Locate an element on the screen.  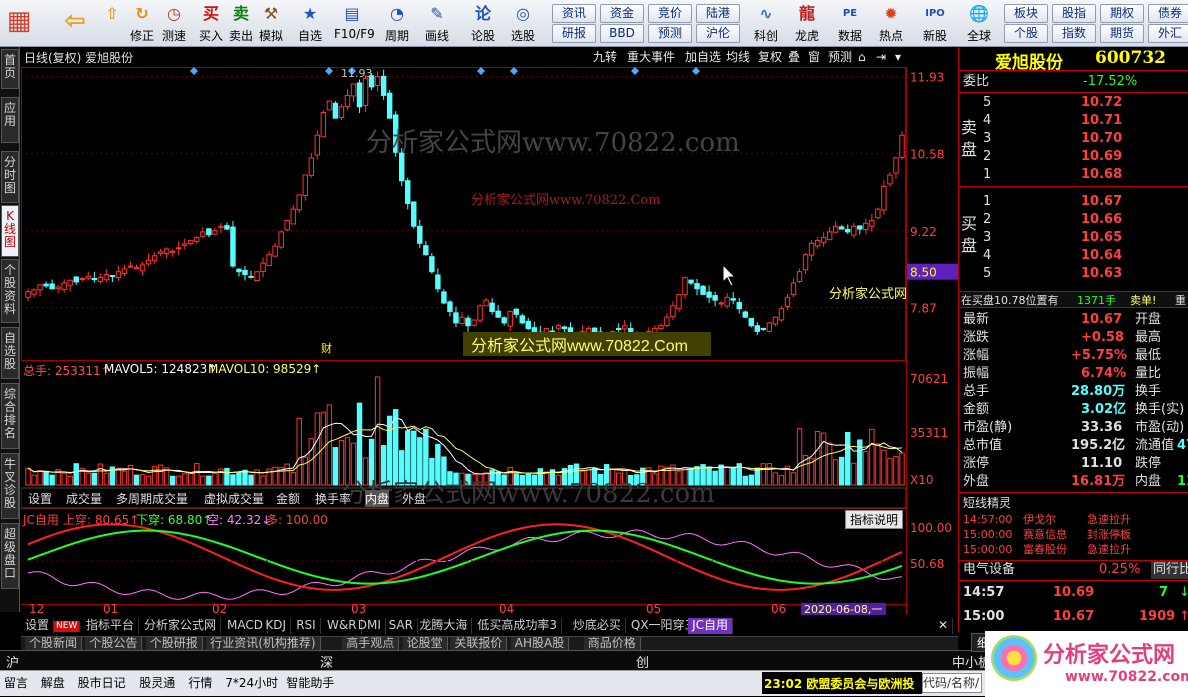
chart-top-button: 预测 is located at coordinates (840, 57).